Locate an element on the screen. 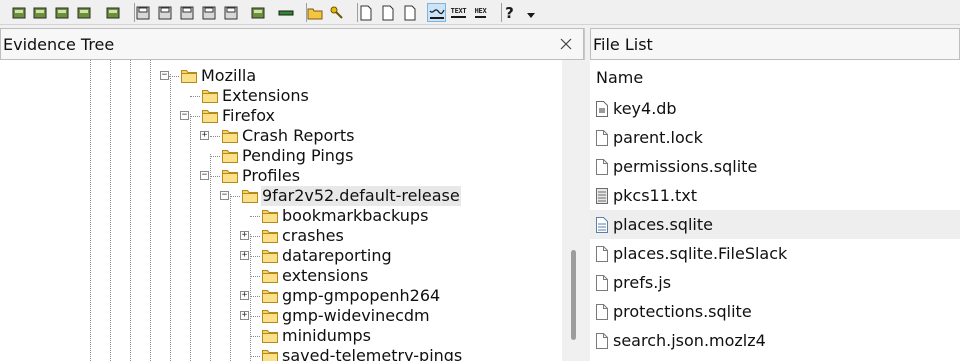  tree-node: Extensions is located at coordinates (256, 96).